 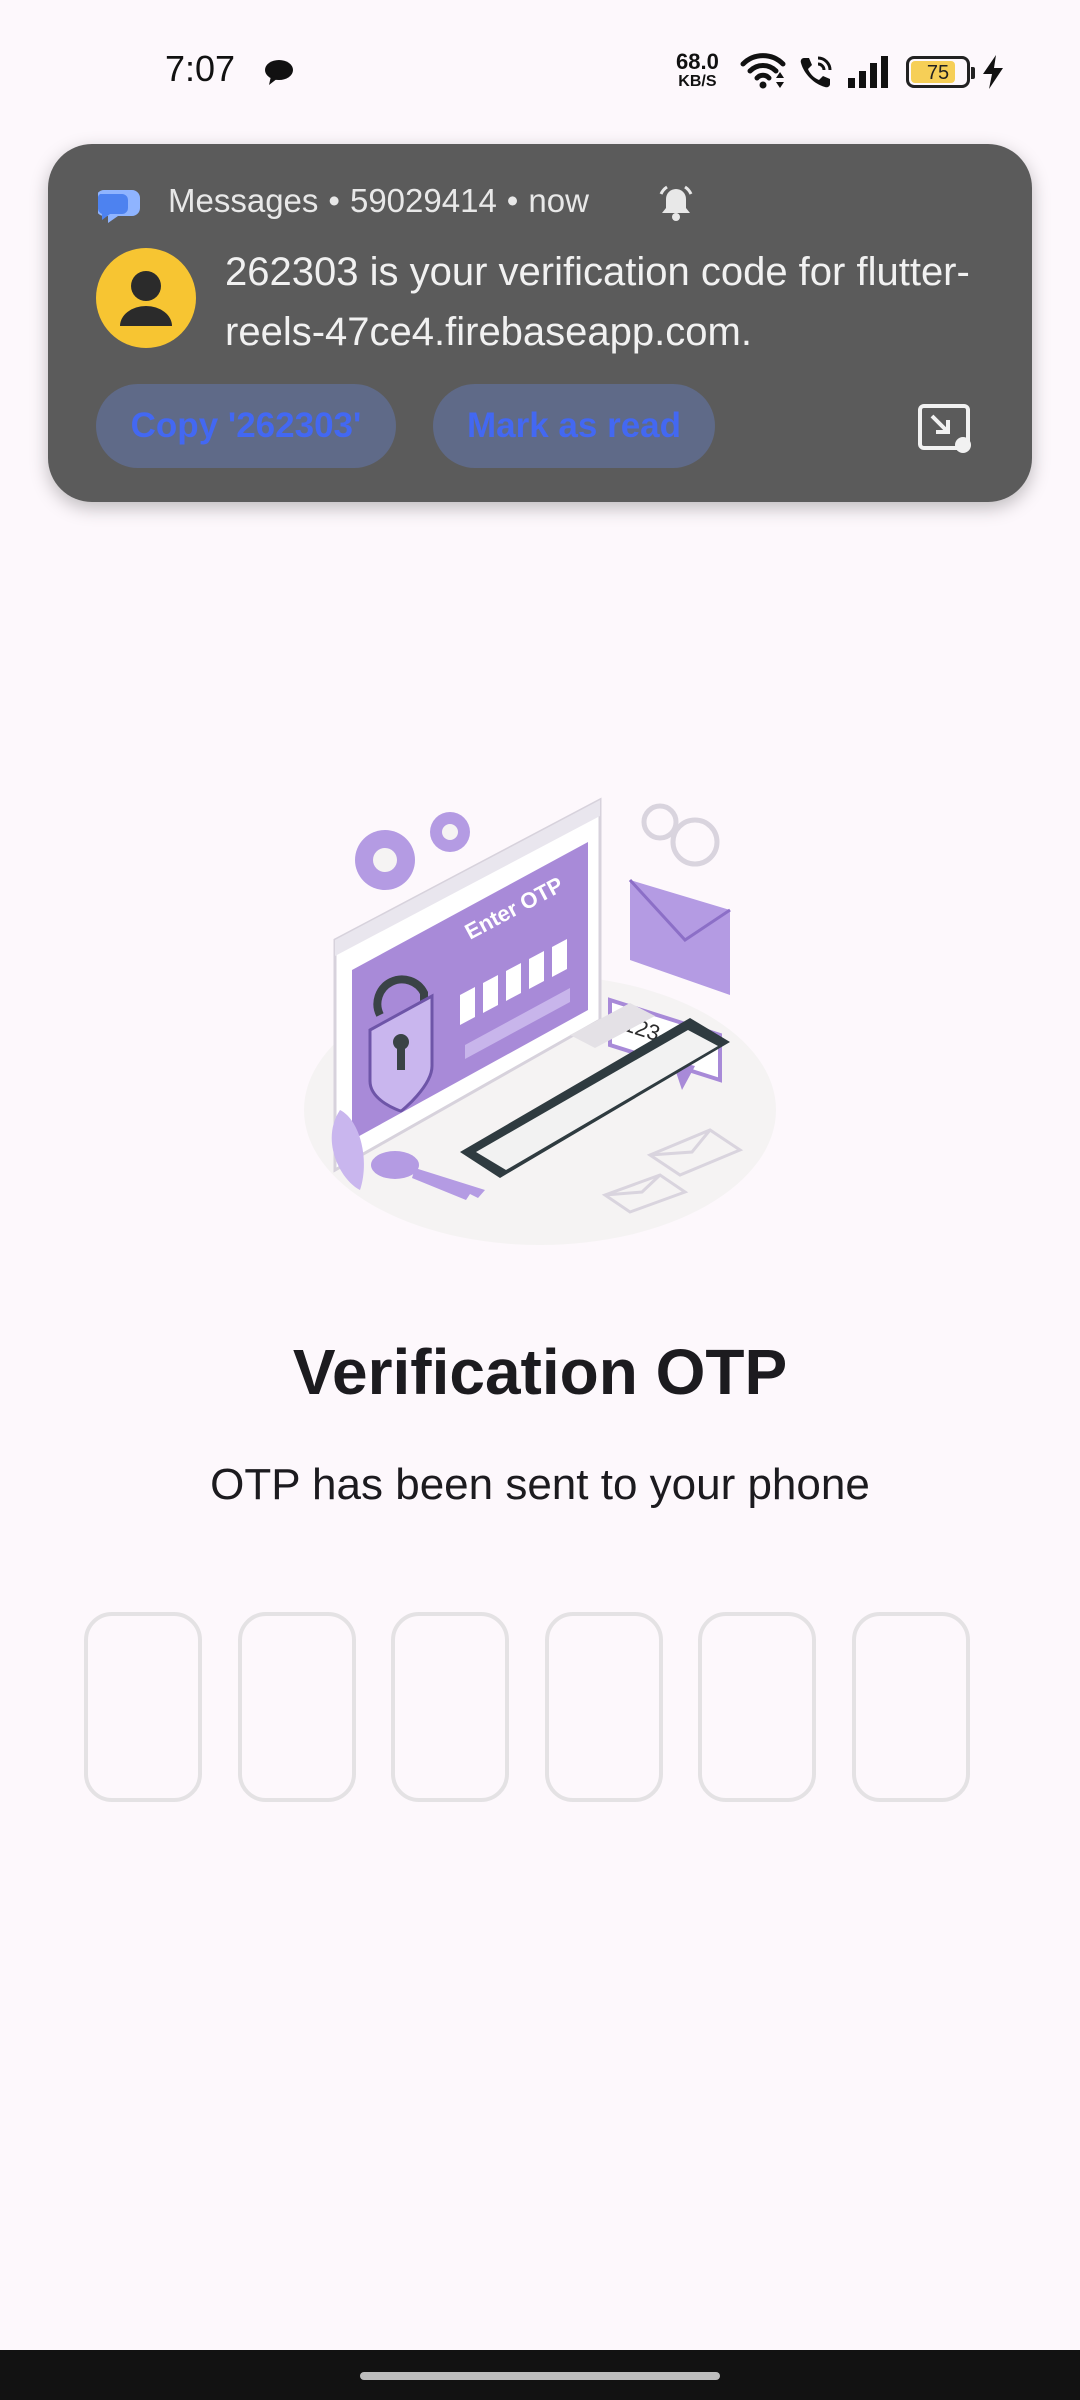 I want to click on cell-signal-icon, so click(x=868, y=72).